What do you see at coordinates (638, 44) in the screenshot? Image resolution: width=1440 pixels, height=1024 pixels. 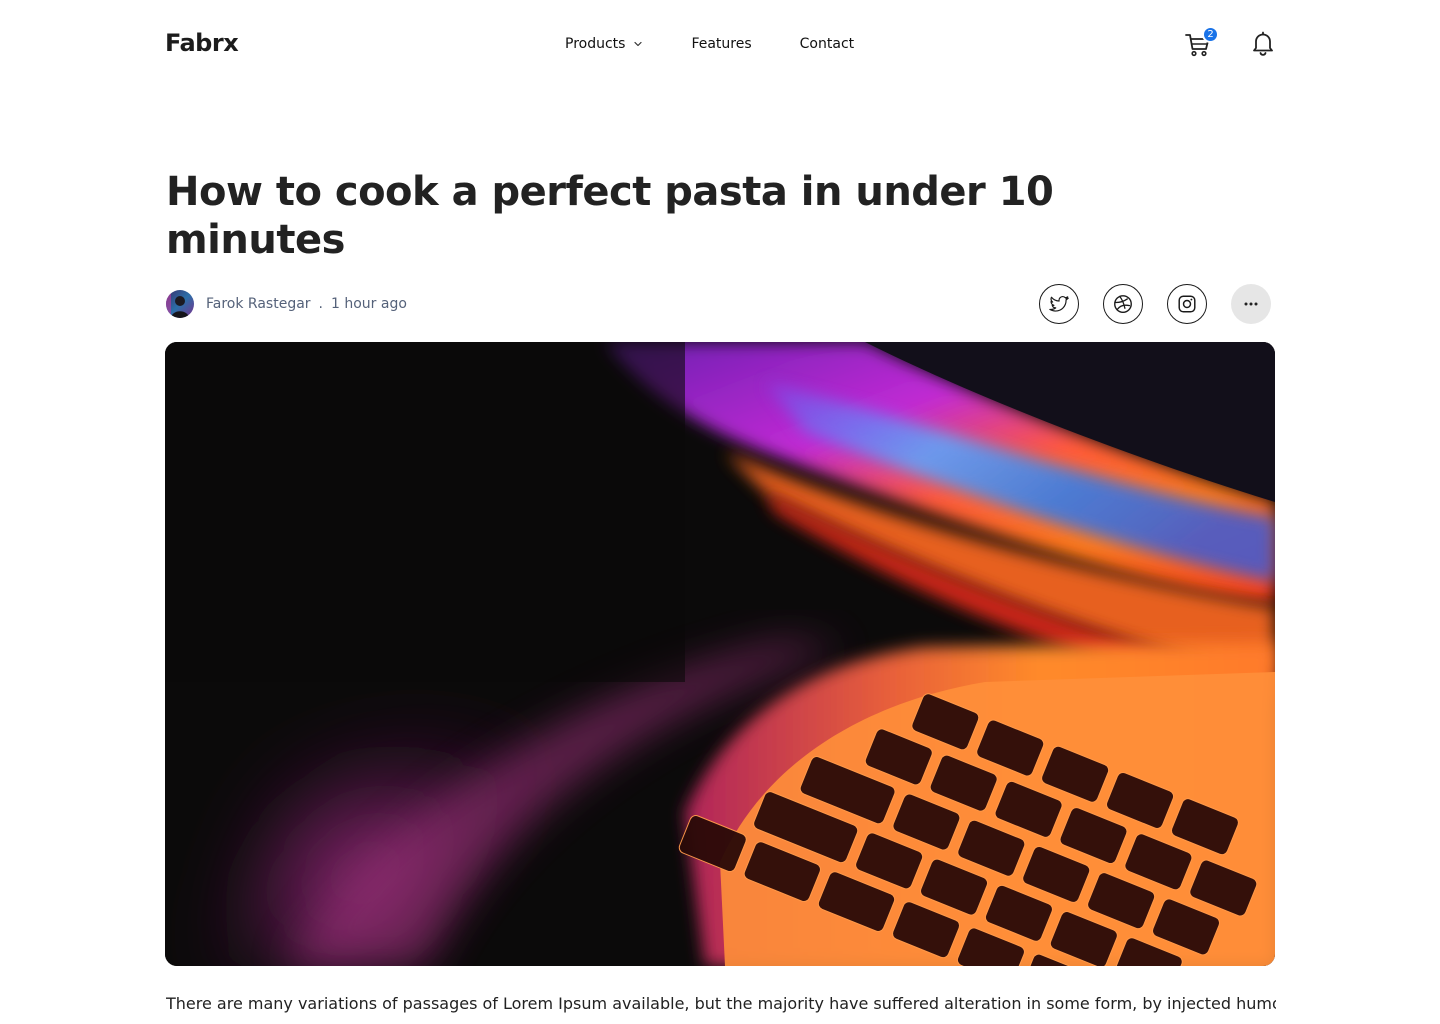 I see `chevron-down-icon` at bounding box center [638, 44].